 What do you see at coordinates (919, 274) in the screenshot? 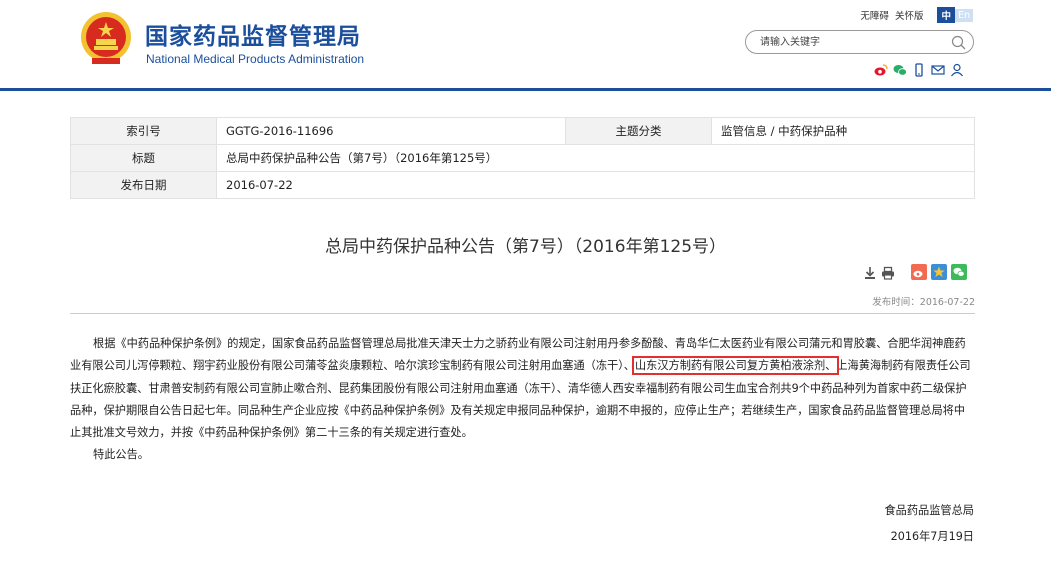
I see `share-weibo-icon` at bounding box center [919, 274].